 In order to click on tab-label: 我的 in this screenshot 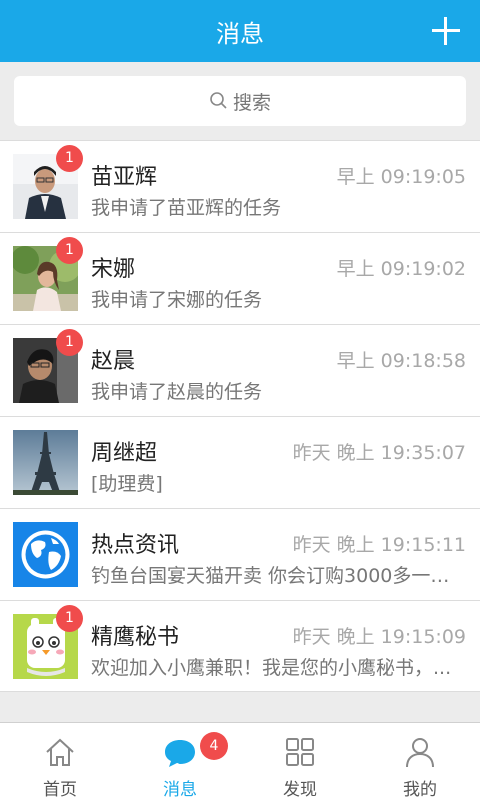, I will do `click(420, 790)`.